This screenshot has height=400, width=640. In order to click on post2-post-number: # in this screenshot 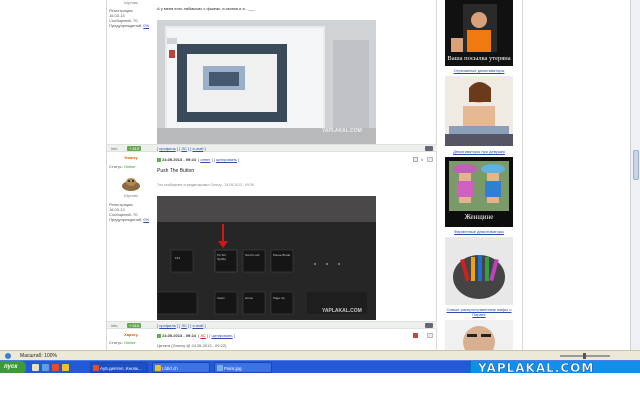, I will do `click(422, 159)`.